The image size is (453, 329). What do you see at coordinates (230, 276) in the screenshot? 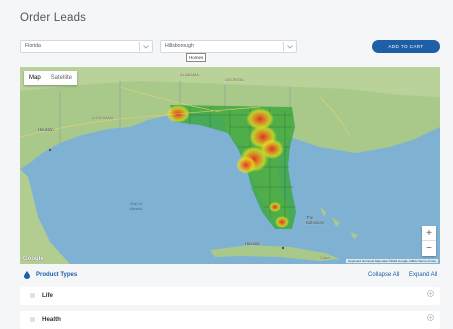
I see `product-types-header: Product Types Collapse All Expand All` at bounding box center [230, 276].